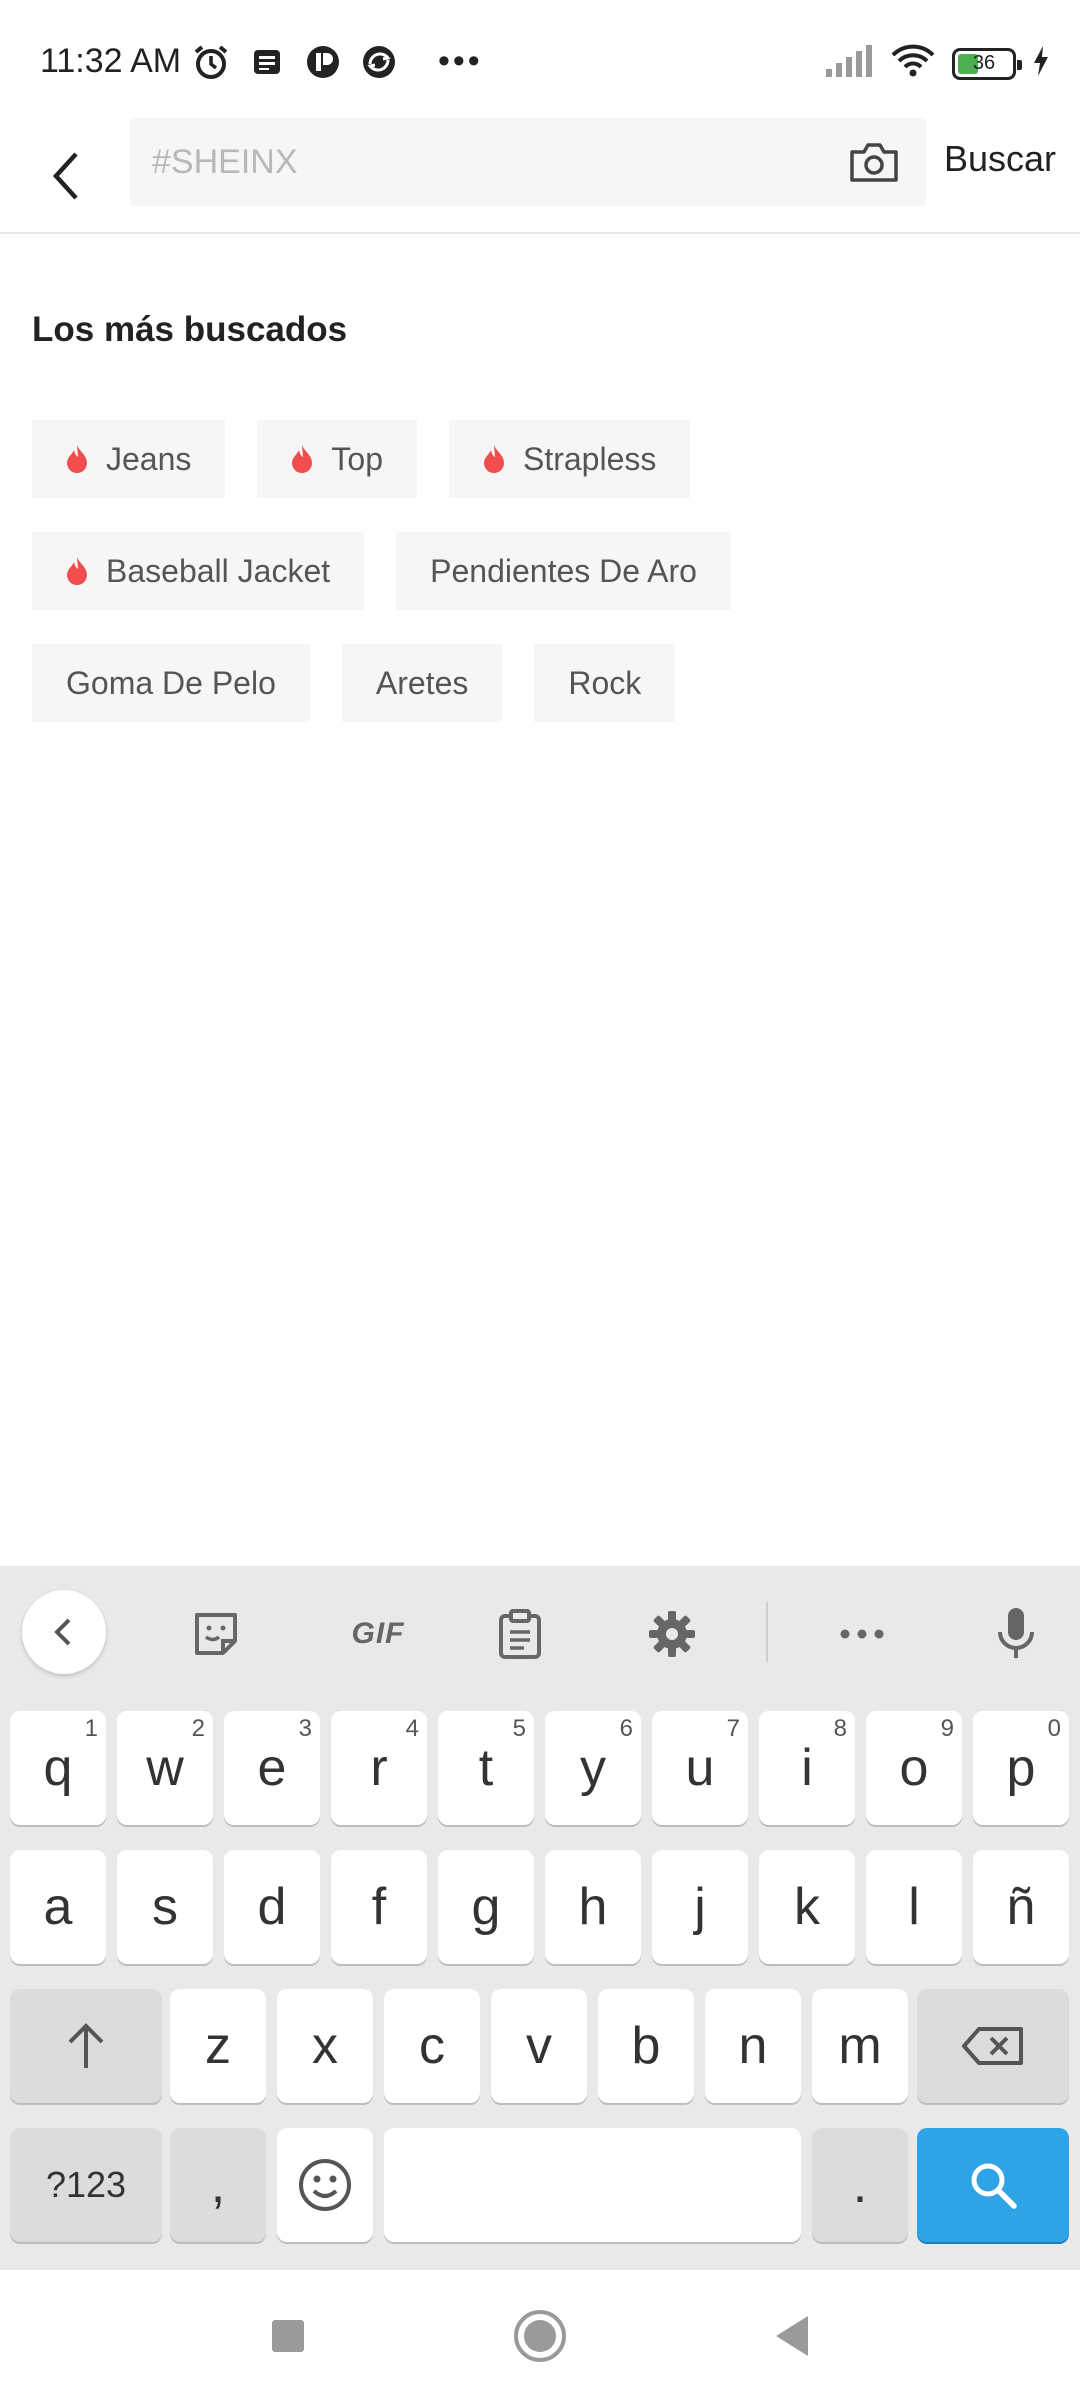 This screenshot has height=2400, width=1080. Describe the element at coordinates (807, 1907) in the screenshot. I see `key-k: k` at that location.